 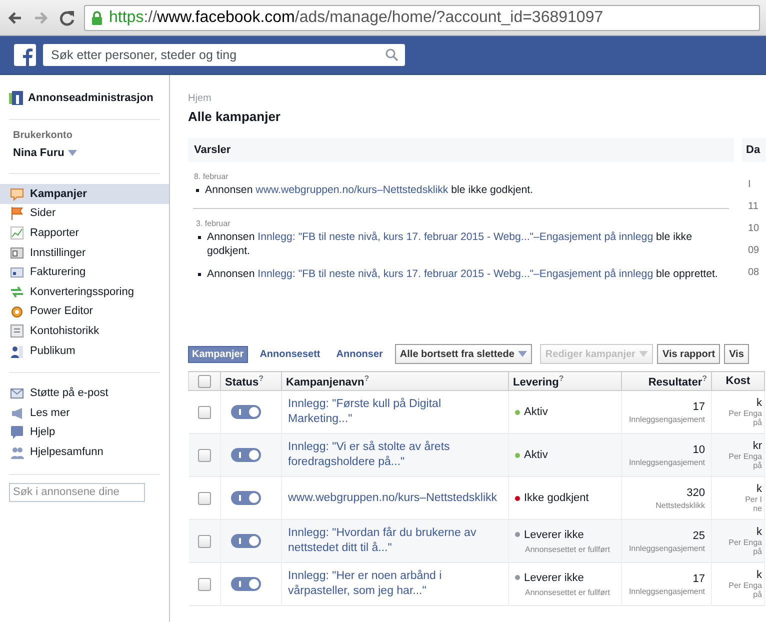 What do you see at coordinates (359, 354) in the screenshot?
I see `tab: Annonser` at bounding box center [359, 354].